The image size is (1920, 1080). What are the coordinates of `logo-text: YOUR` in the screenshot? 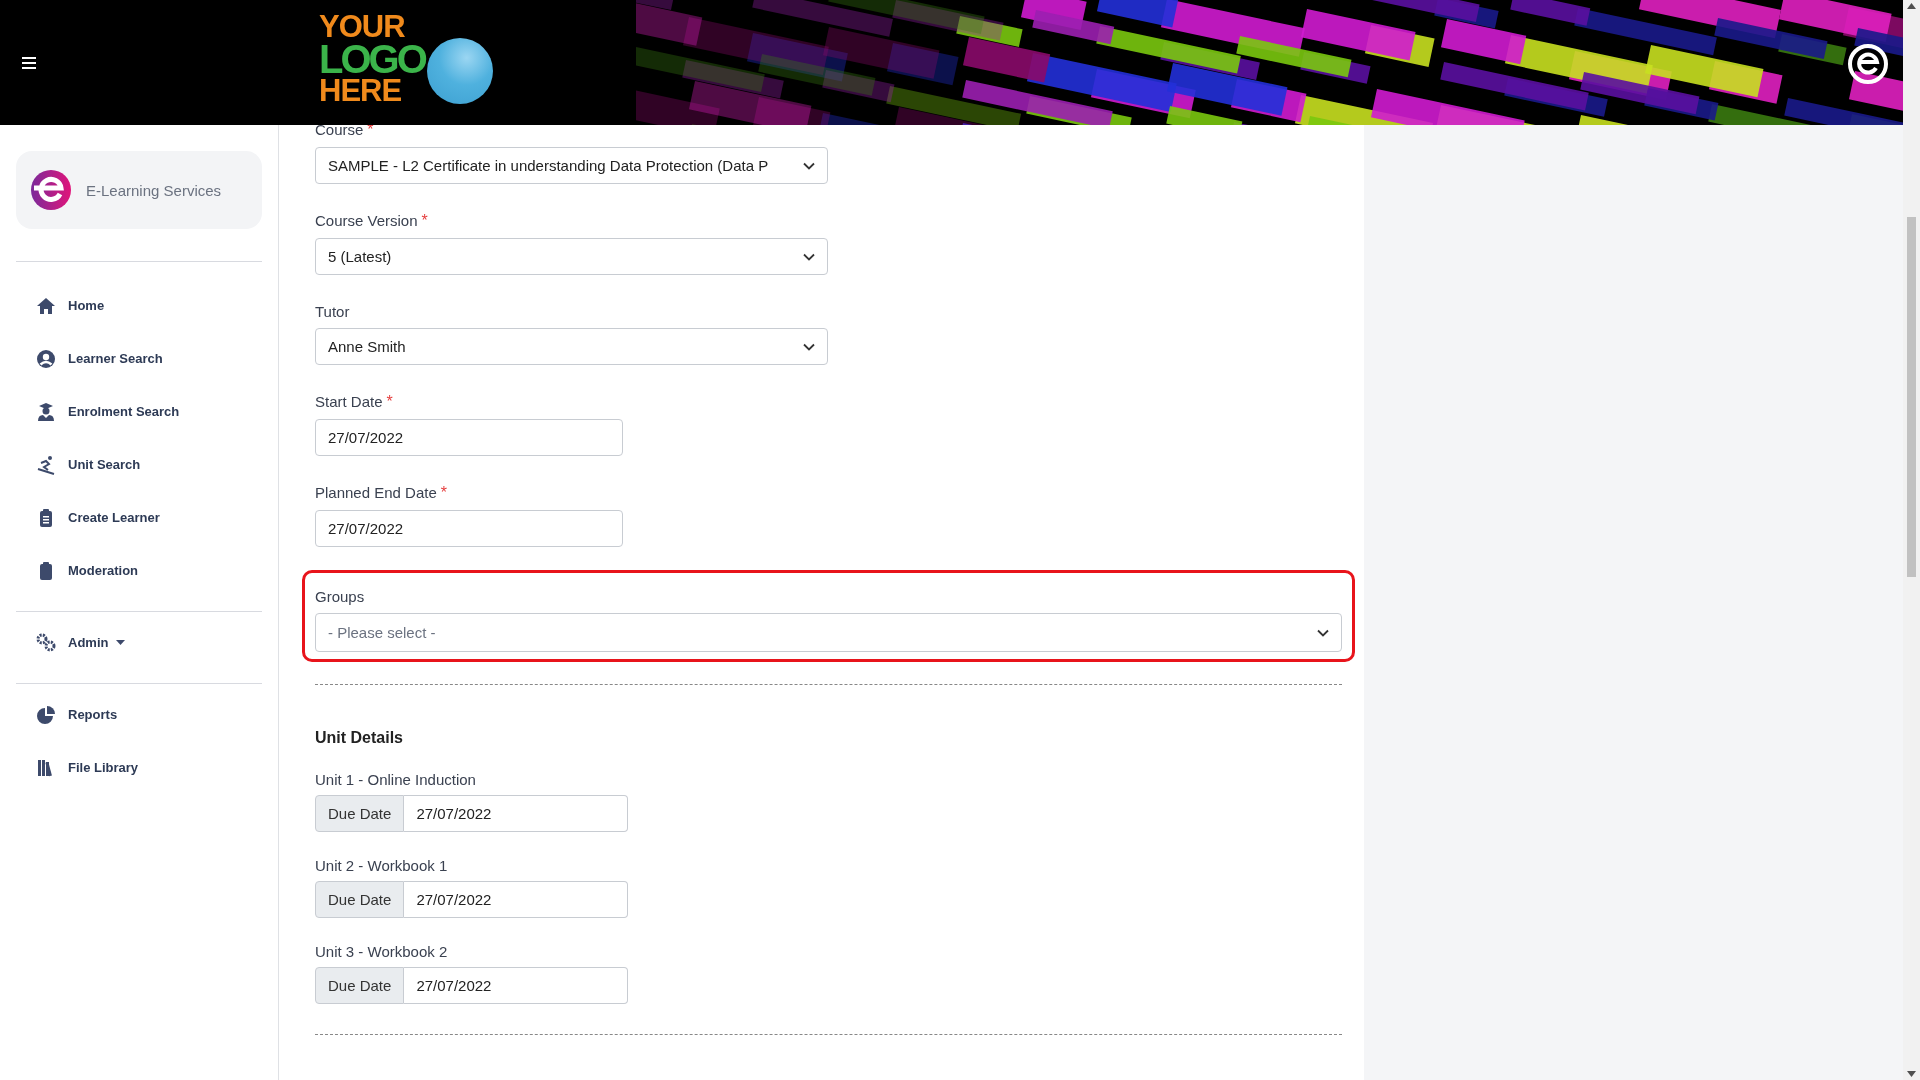 It's located at (362, 26).